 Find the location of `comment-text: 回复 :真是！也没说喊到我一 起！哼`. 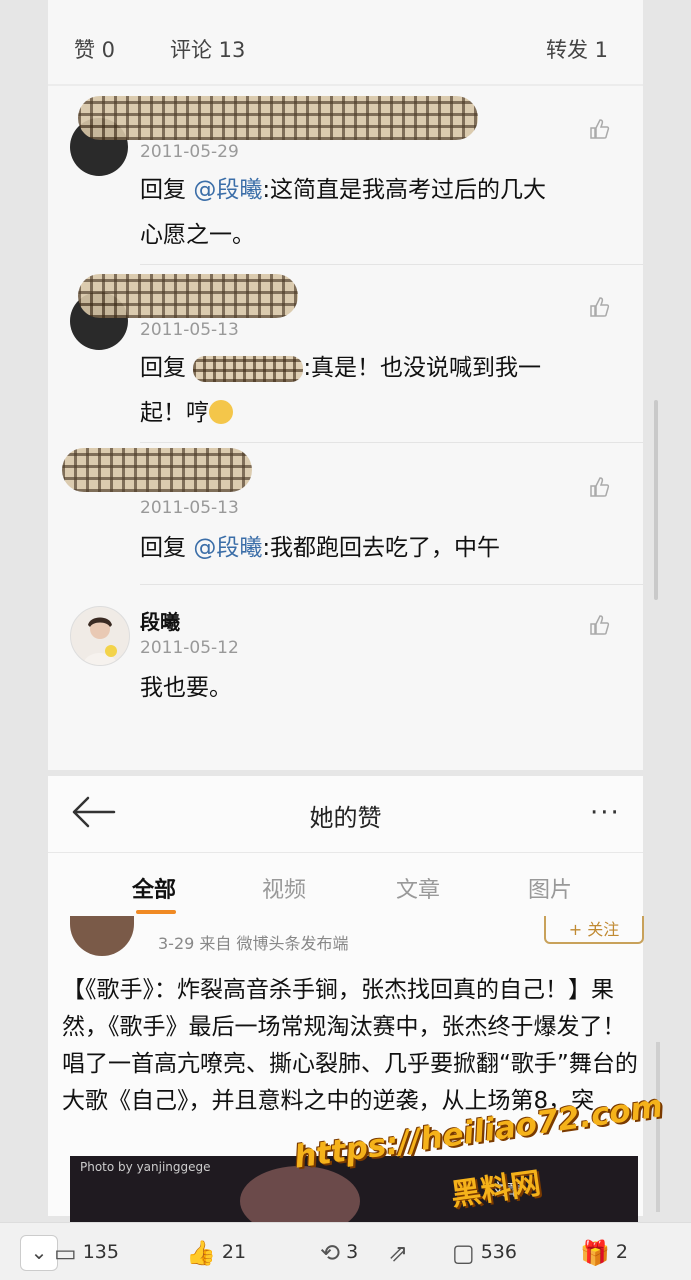

comment-text: 回复 :真是！也没说喊到我一 起！哼 is located at coordinates (341, 390).